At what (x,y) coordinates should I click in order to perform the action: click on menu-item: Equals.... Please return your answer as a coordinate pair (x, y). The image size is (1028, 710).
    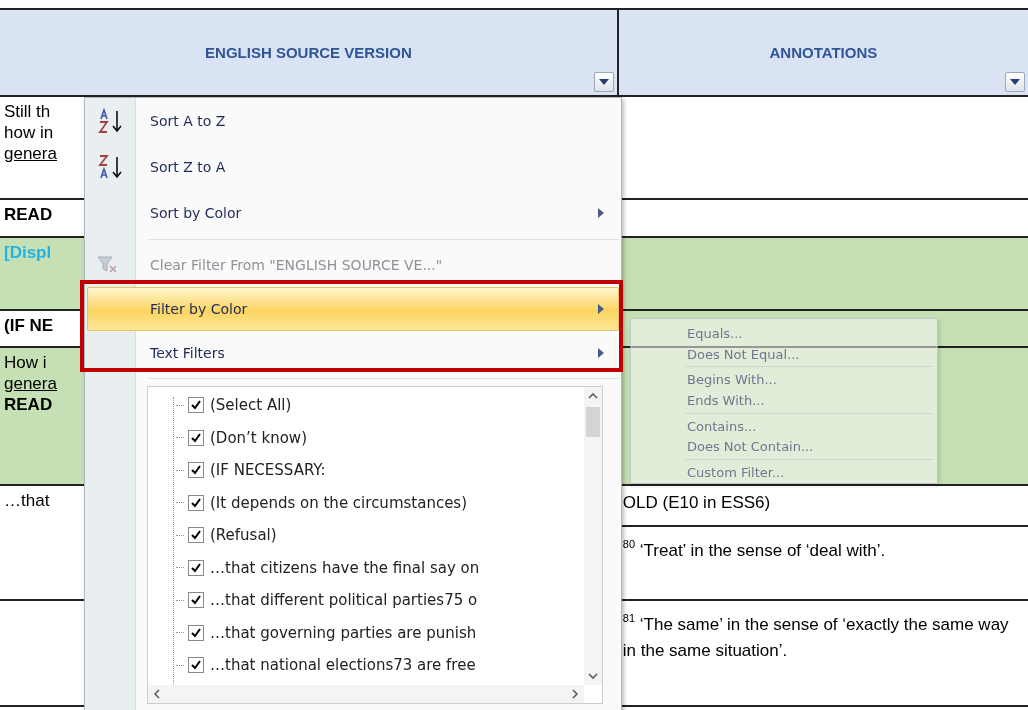
    Looking at the image, I should click on (715, 333).